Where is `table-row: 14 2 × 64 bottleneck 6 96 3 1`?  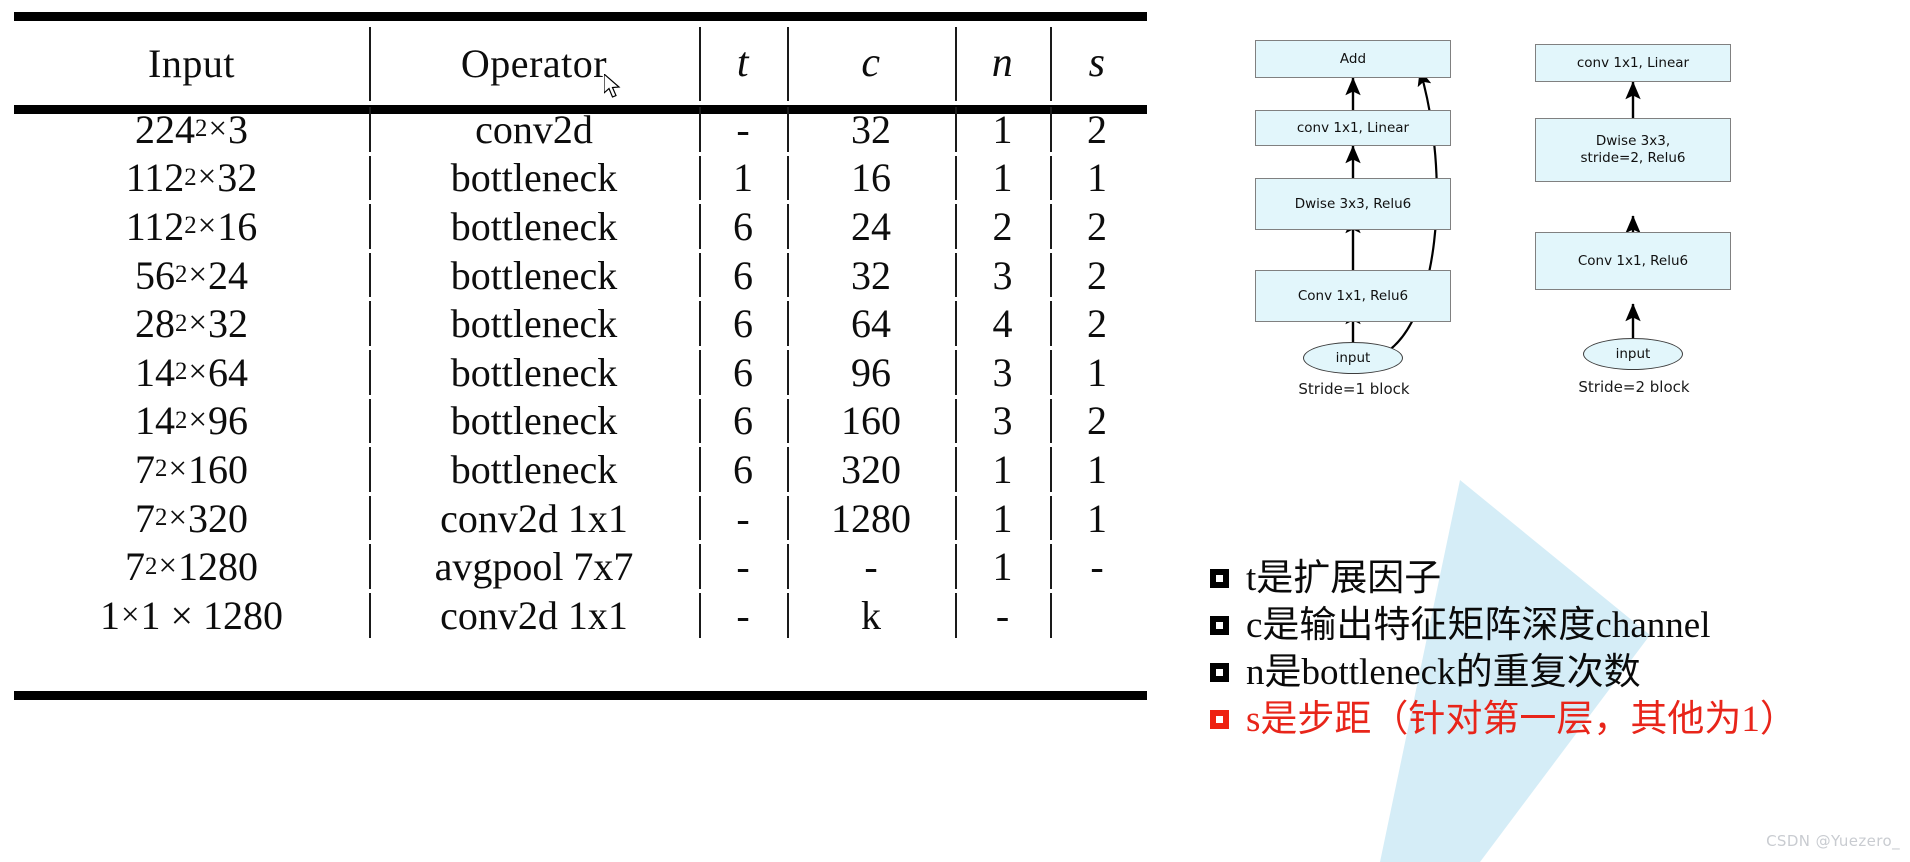
table-row: 14 2 × 64 bottleneck 6 96 3 1 is located at coordinates (580, 372).